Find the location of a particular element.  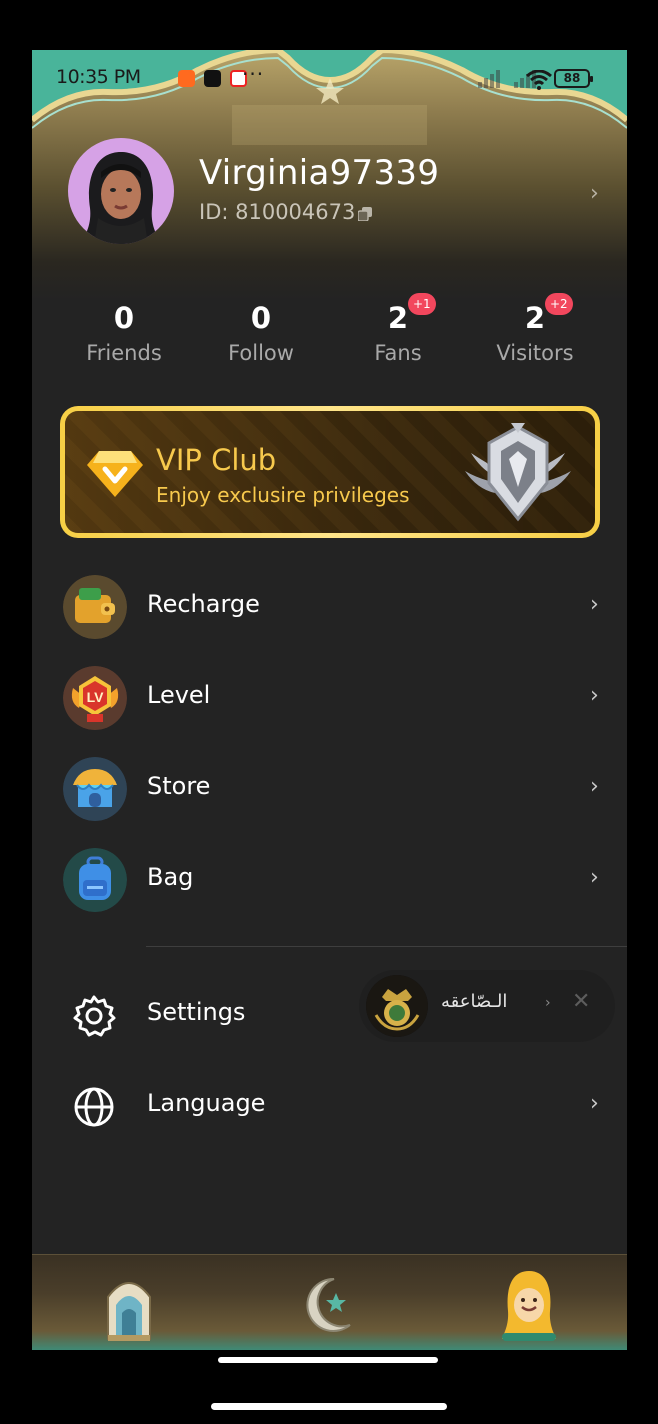

battery-icon: 88 is located at coordinates (573, 78).